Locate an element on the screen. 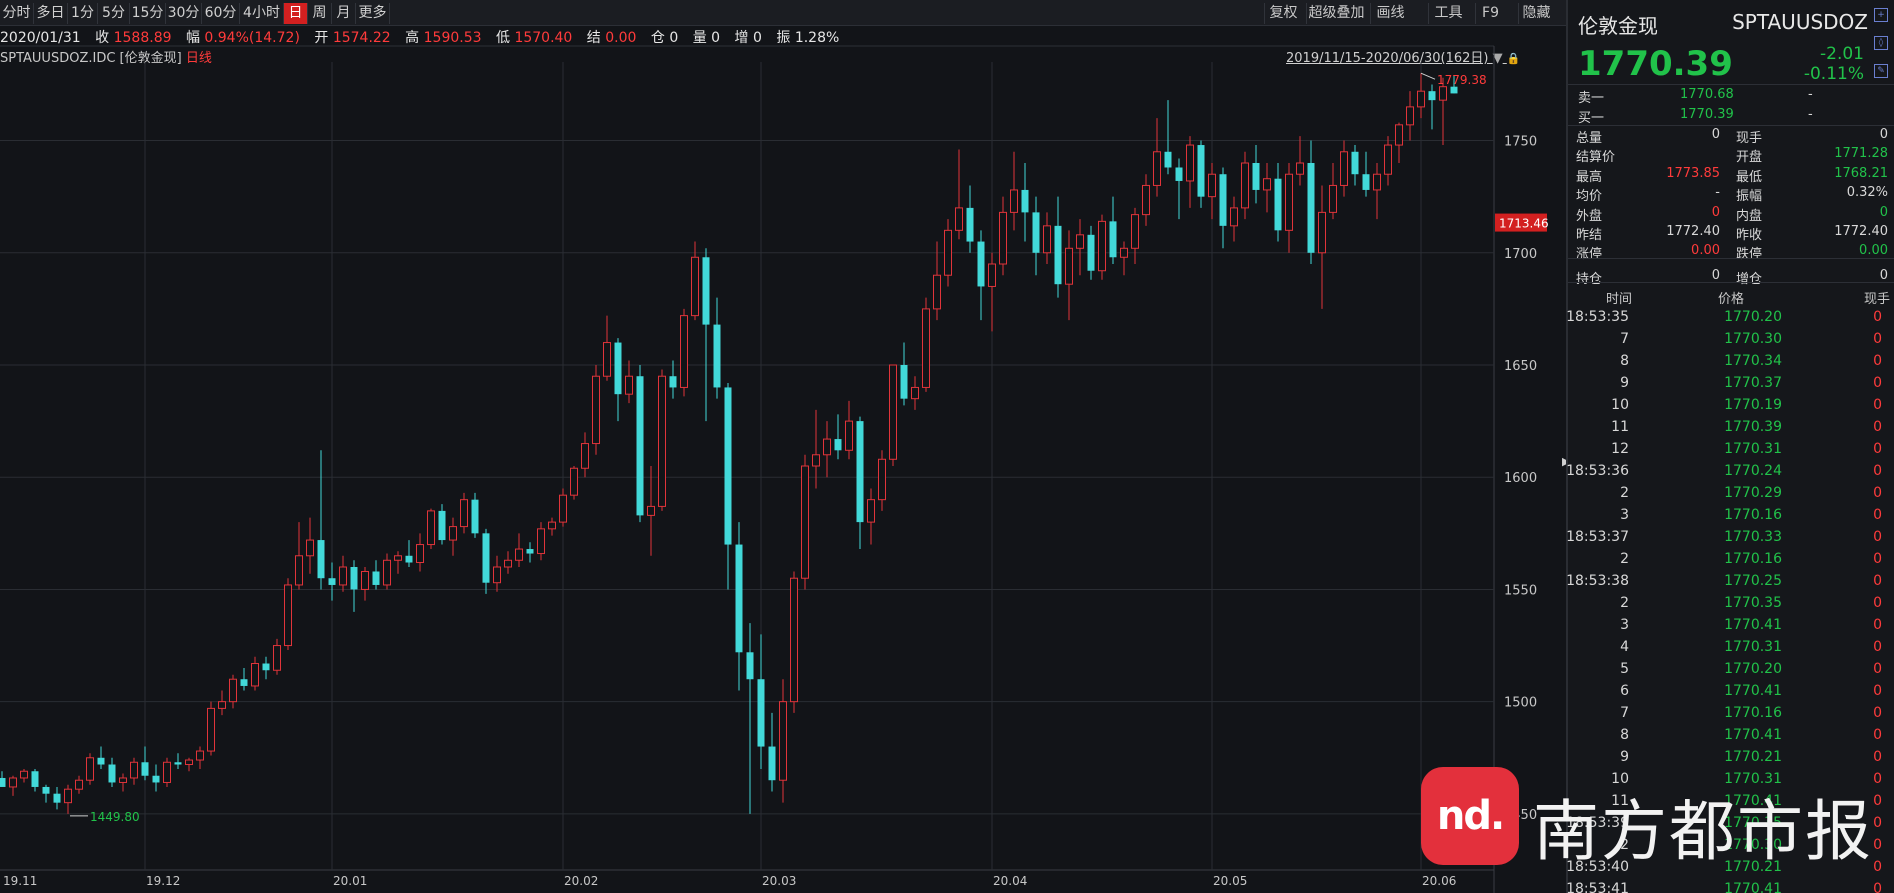 This screenshot has height=893, width=1894. tick-row: 18:53:41 1770.41 0 is located at coordinates (1730, 887).